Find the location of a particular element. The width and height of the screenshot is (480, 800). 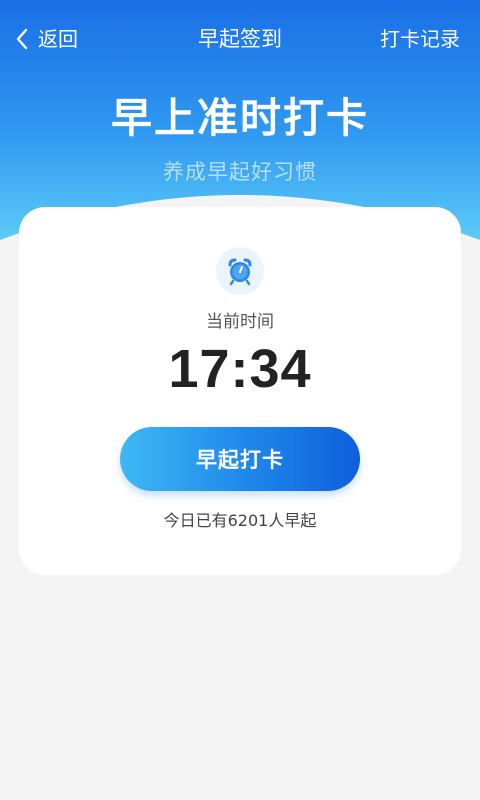

checkin-records-button: 打卡记录 is located at coordinates (420, 39).